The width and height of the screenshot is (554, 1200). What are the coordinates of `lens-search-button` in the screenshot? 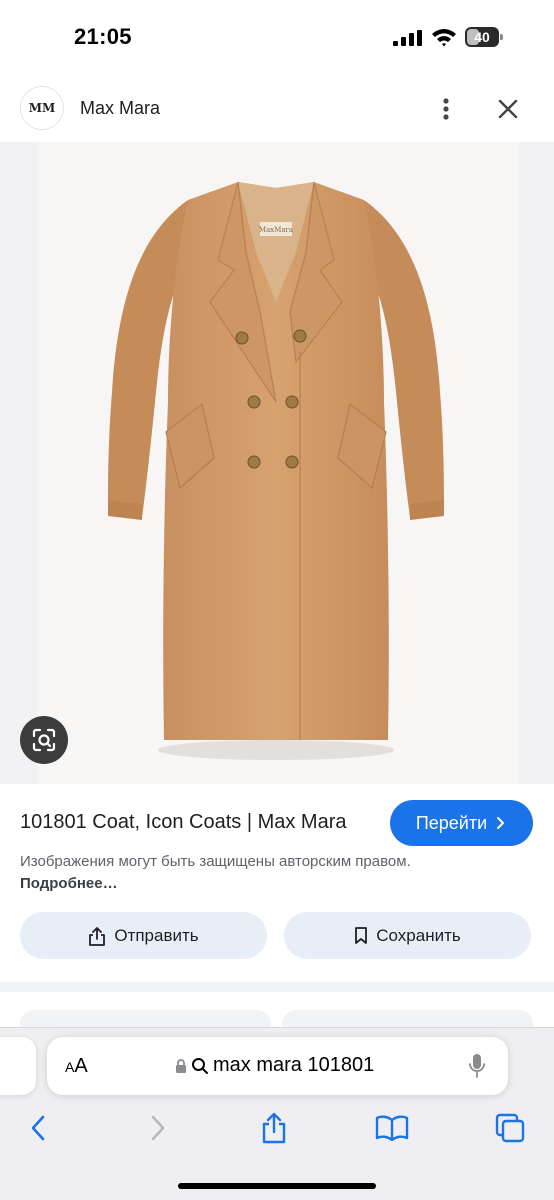 It's located at (44, 740).